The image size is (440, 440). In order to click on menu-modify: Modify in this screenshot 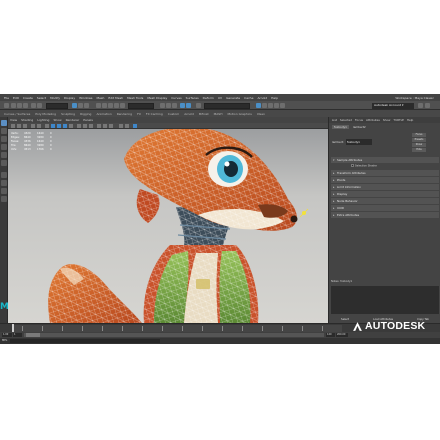, I will do `click(55, 98)`.